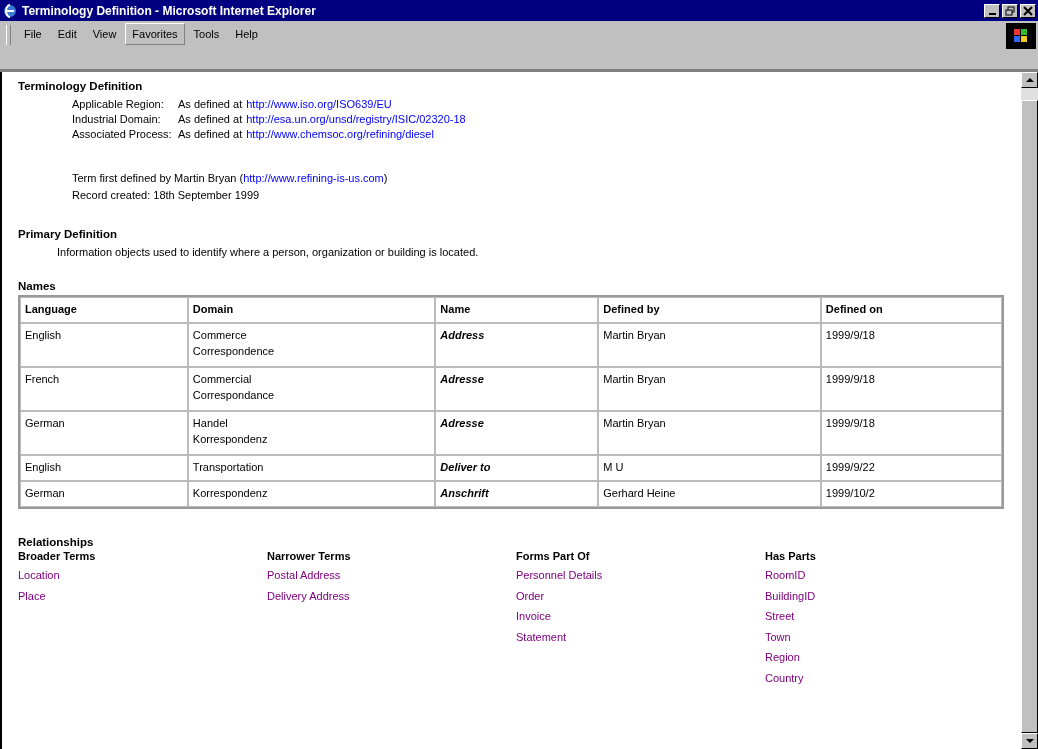 The height and width of the screenshot is (749, 1038). Describe the element at coordinates (57, 556) in the screenshot. I see `column-heading: Broader Terms` at that location.